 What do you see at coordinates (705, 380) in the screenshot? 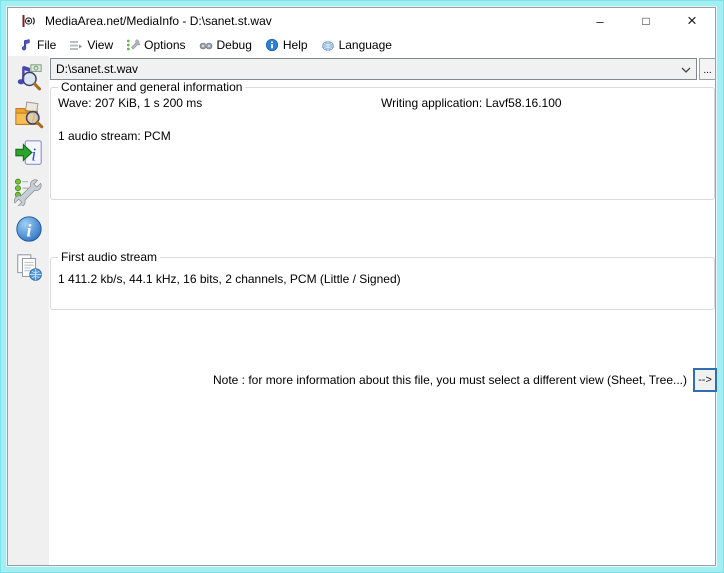
I see `next-view-button: -->` at bounding box center [705, 380].